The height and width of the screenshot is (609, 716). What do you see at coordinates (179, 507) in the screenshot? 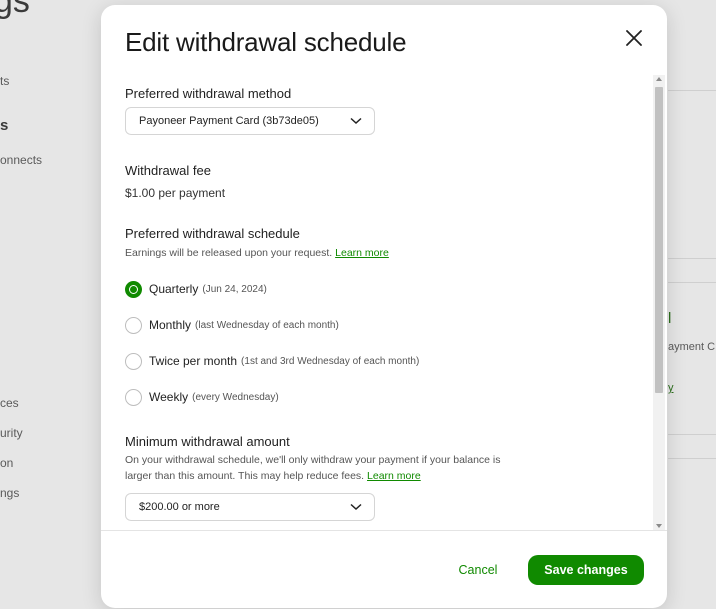
I see `minimum-amount-value: $200.00 or more` at bounding box center [179, 507].